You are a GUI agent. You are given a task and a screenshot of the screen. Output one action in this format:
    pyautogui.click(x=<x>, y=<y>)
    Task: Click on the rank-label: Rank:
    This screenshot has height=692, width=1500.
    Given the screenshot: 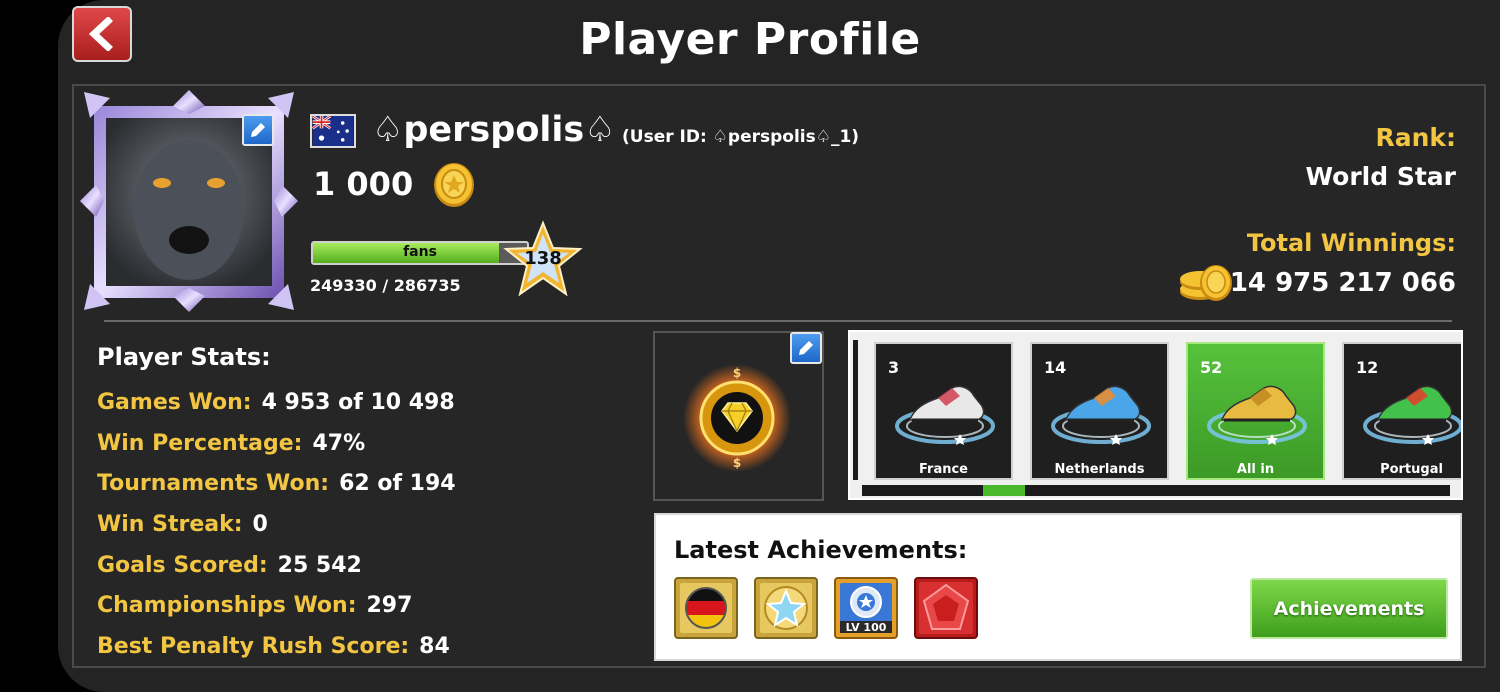 What is the action you would take?
    pyautogui.click(x=1415, y=137)
    